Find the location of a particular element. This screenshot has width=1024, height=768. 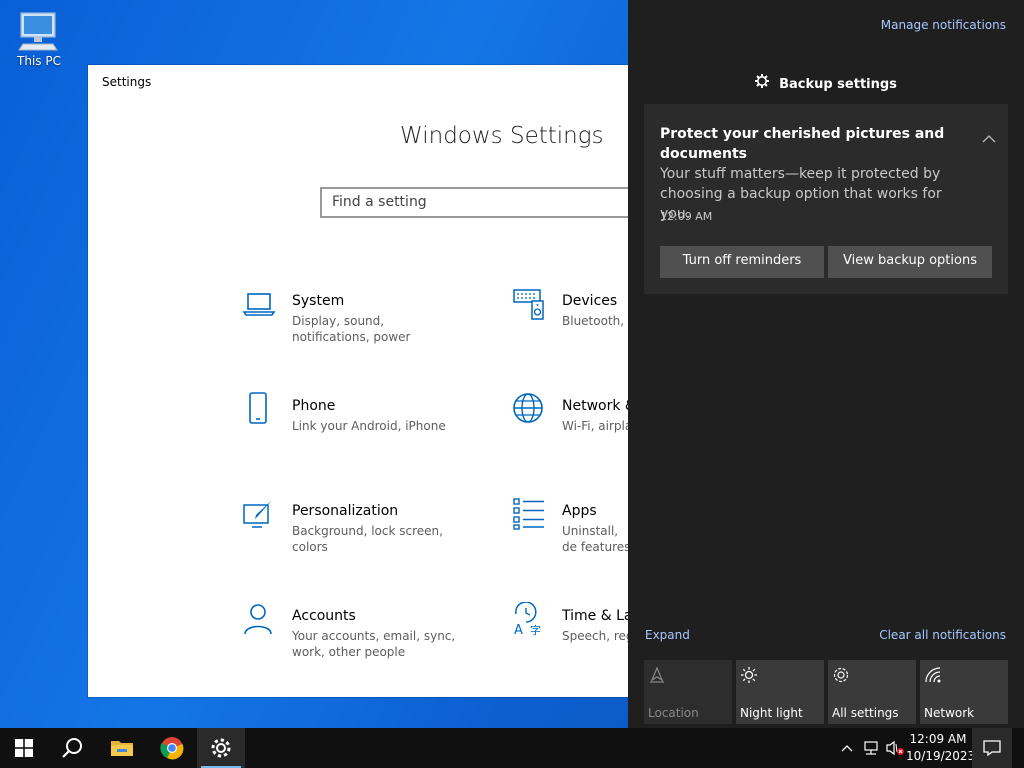

person-icon is located at coordinates (258, 619).